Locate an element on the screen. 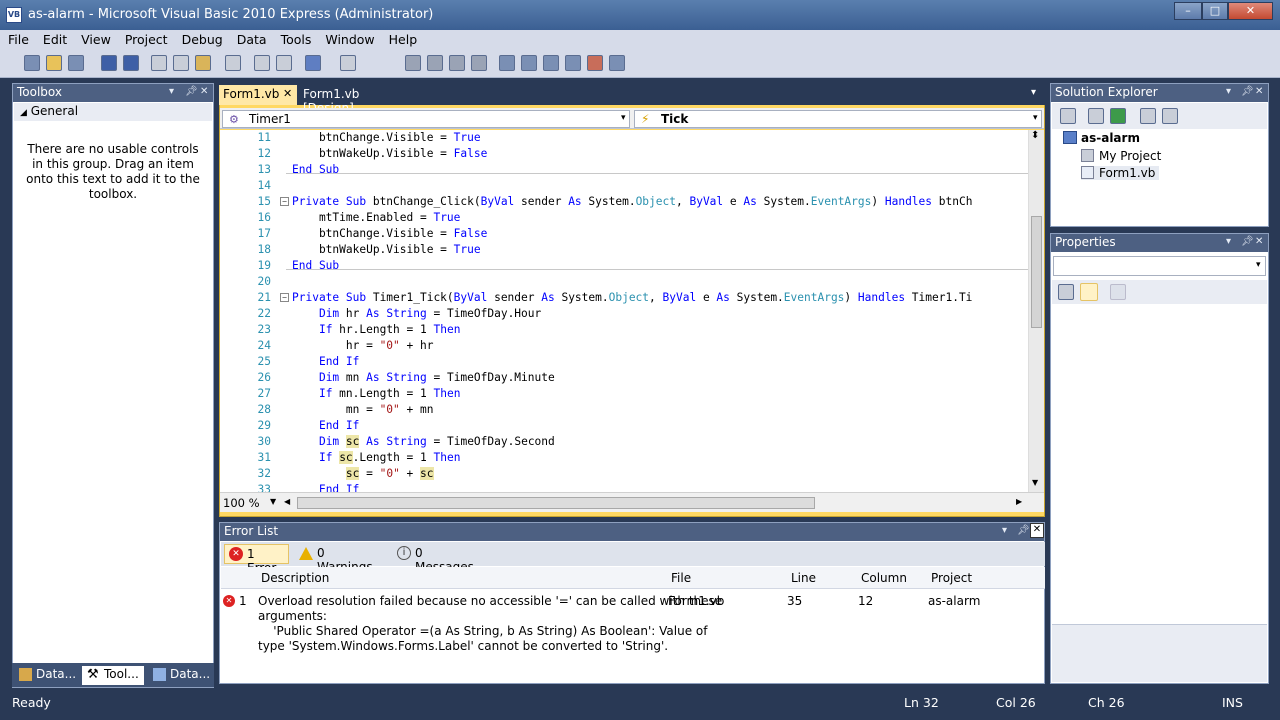 The image size is (1280, 720). split-handle-icon: ⬍ is located at coordinates (1035, 135).